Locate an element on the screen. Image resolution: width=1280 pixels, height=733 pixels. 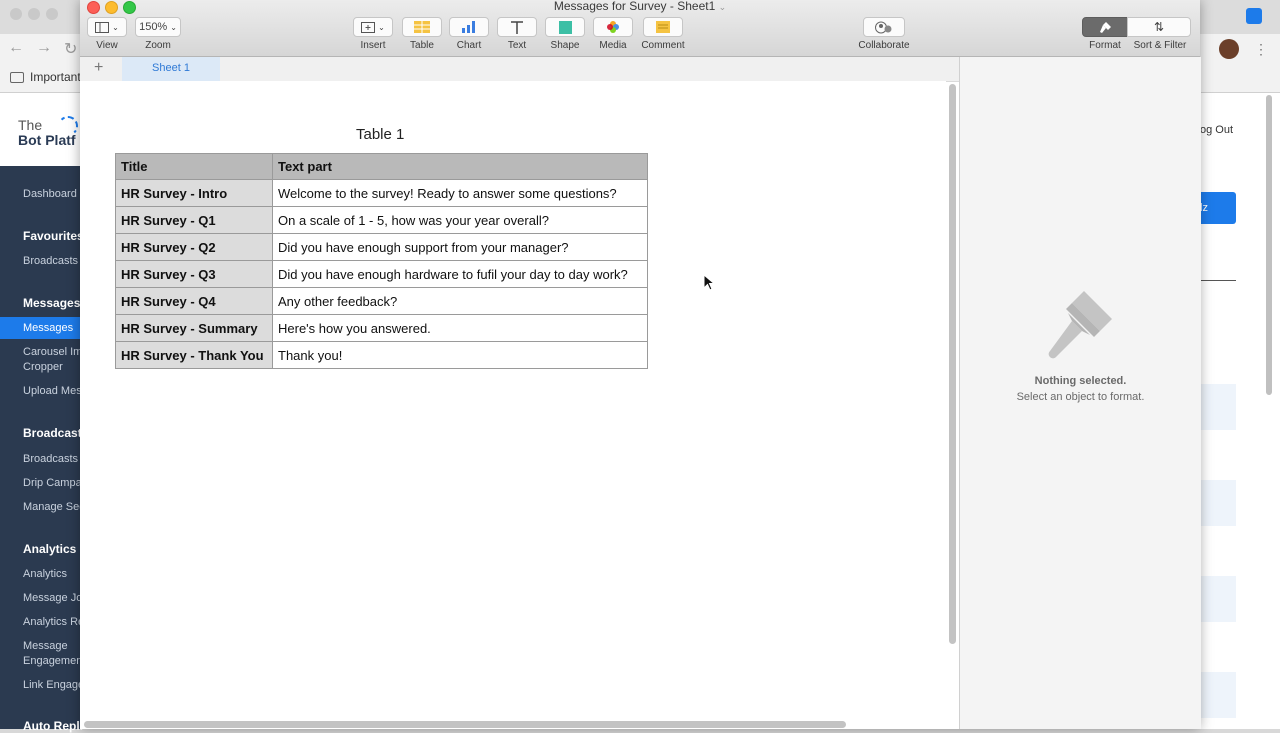
sidebar-item-carousel: Carousel Im is located at coordinates (52, 352).